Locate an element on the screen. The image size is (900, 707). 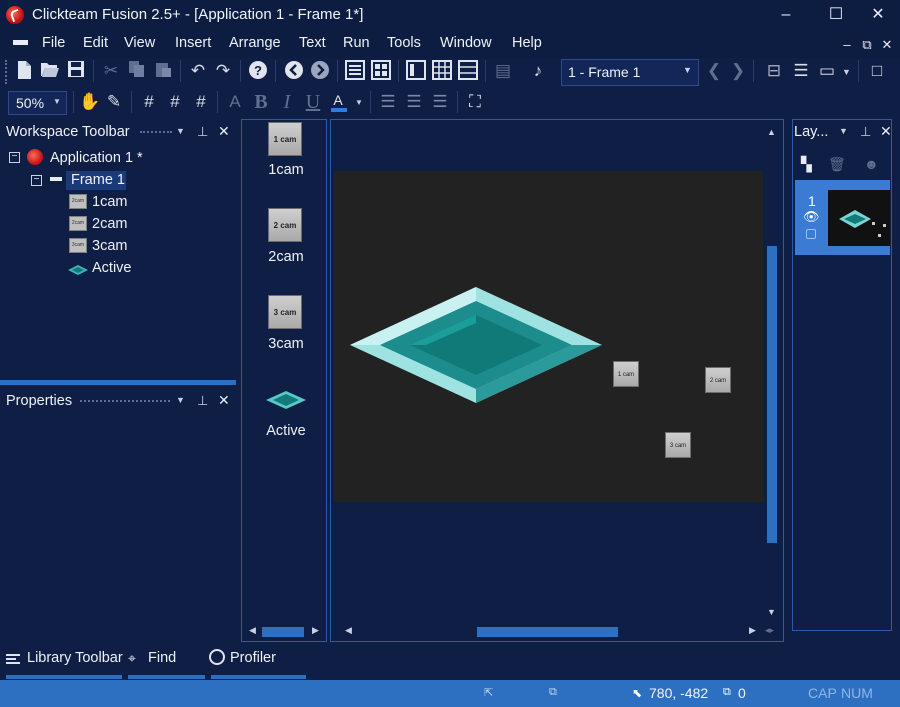
grid-setup-button: # is located at coordinates (149, 102).